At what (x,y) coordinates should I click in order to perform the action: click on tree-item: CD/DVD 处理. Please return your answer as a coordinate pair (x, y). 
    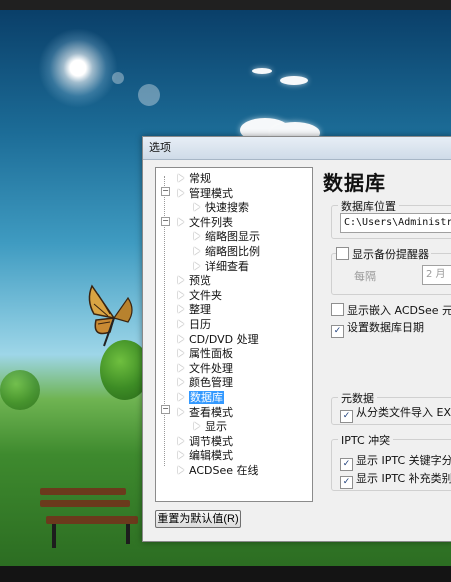
    Looking at the image, I should click on (218, 339).